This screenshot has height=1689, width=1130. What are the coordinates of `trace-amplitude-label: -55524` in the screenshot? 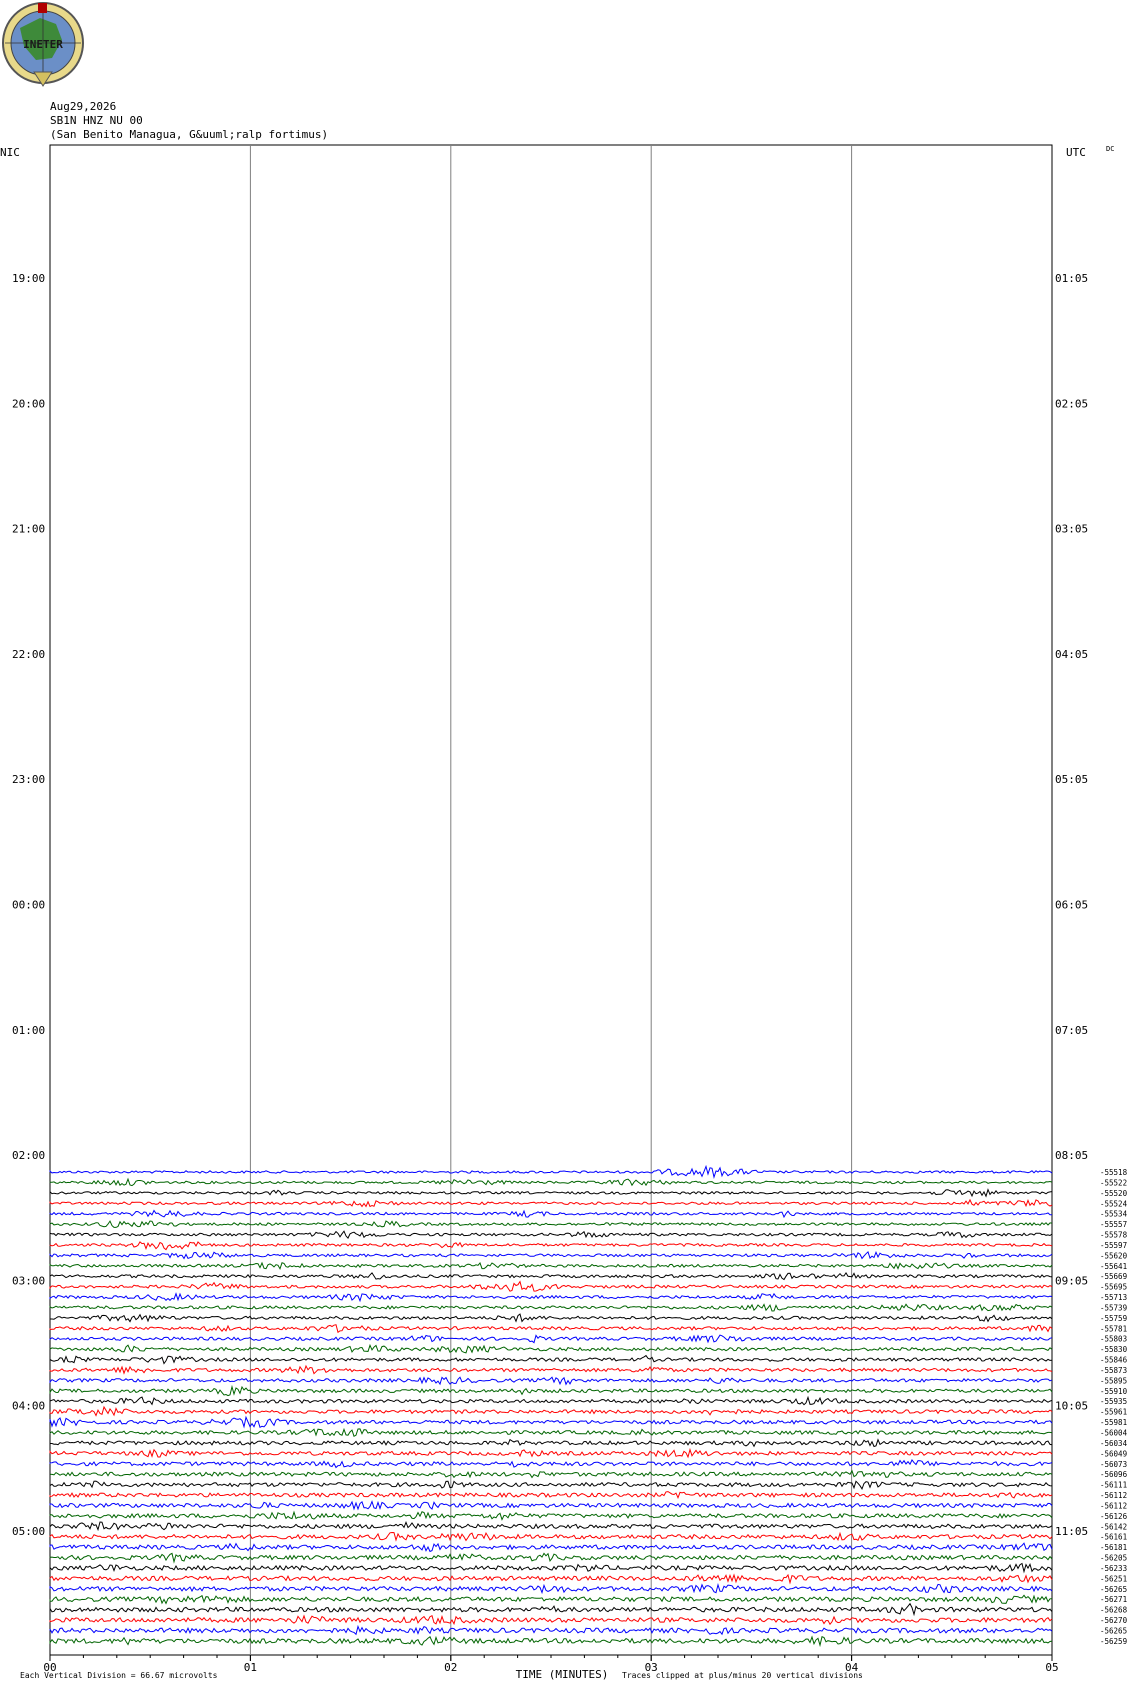 It's located at (1114, 1203).